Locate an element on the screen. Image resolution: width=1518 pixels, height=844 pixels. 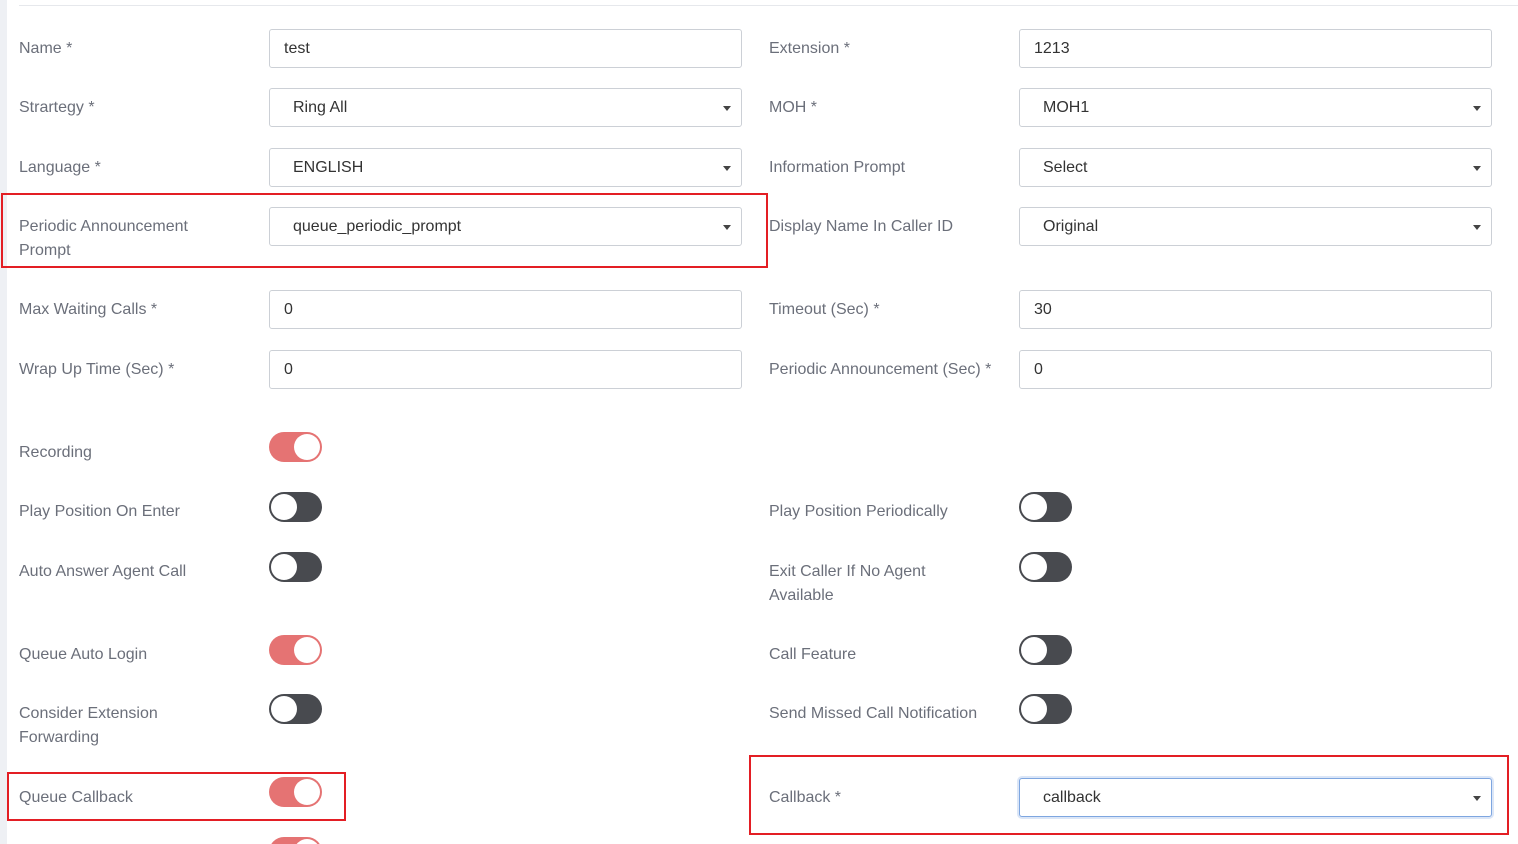
max-waiting-calls-input: 0 is located at coordinates (505, 309).